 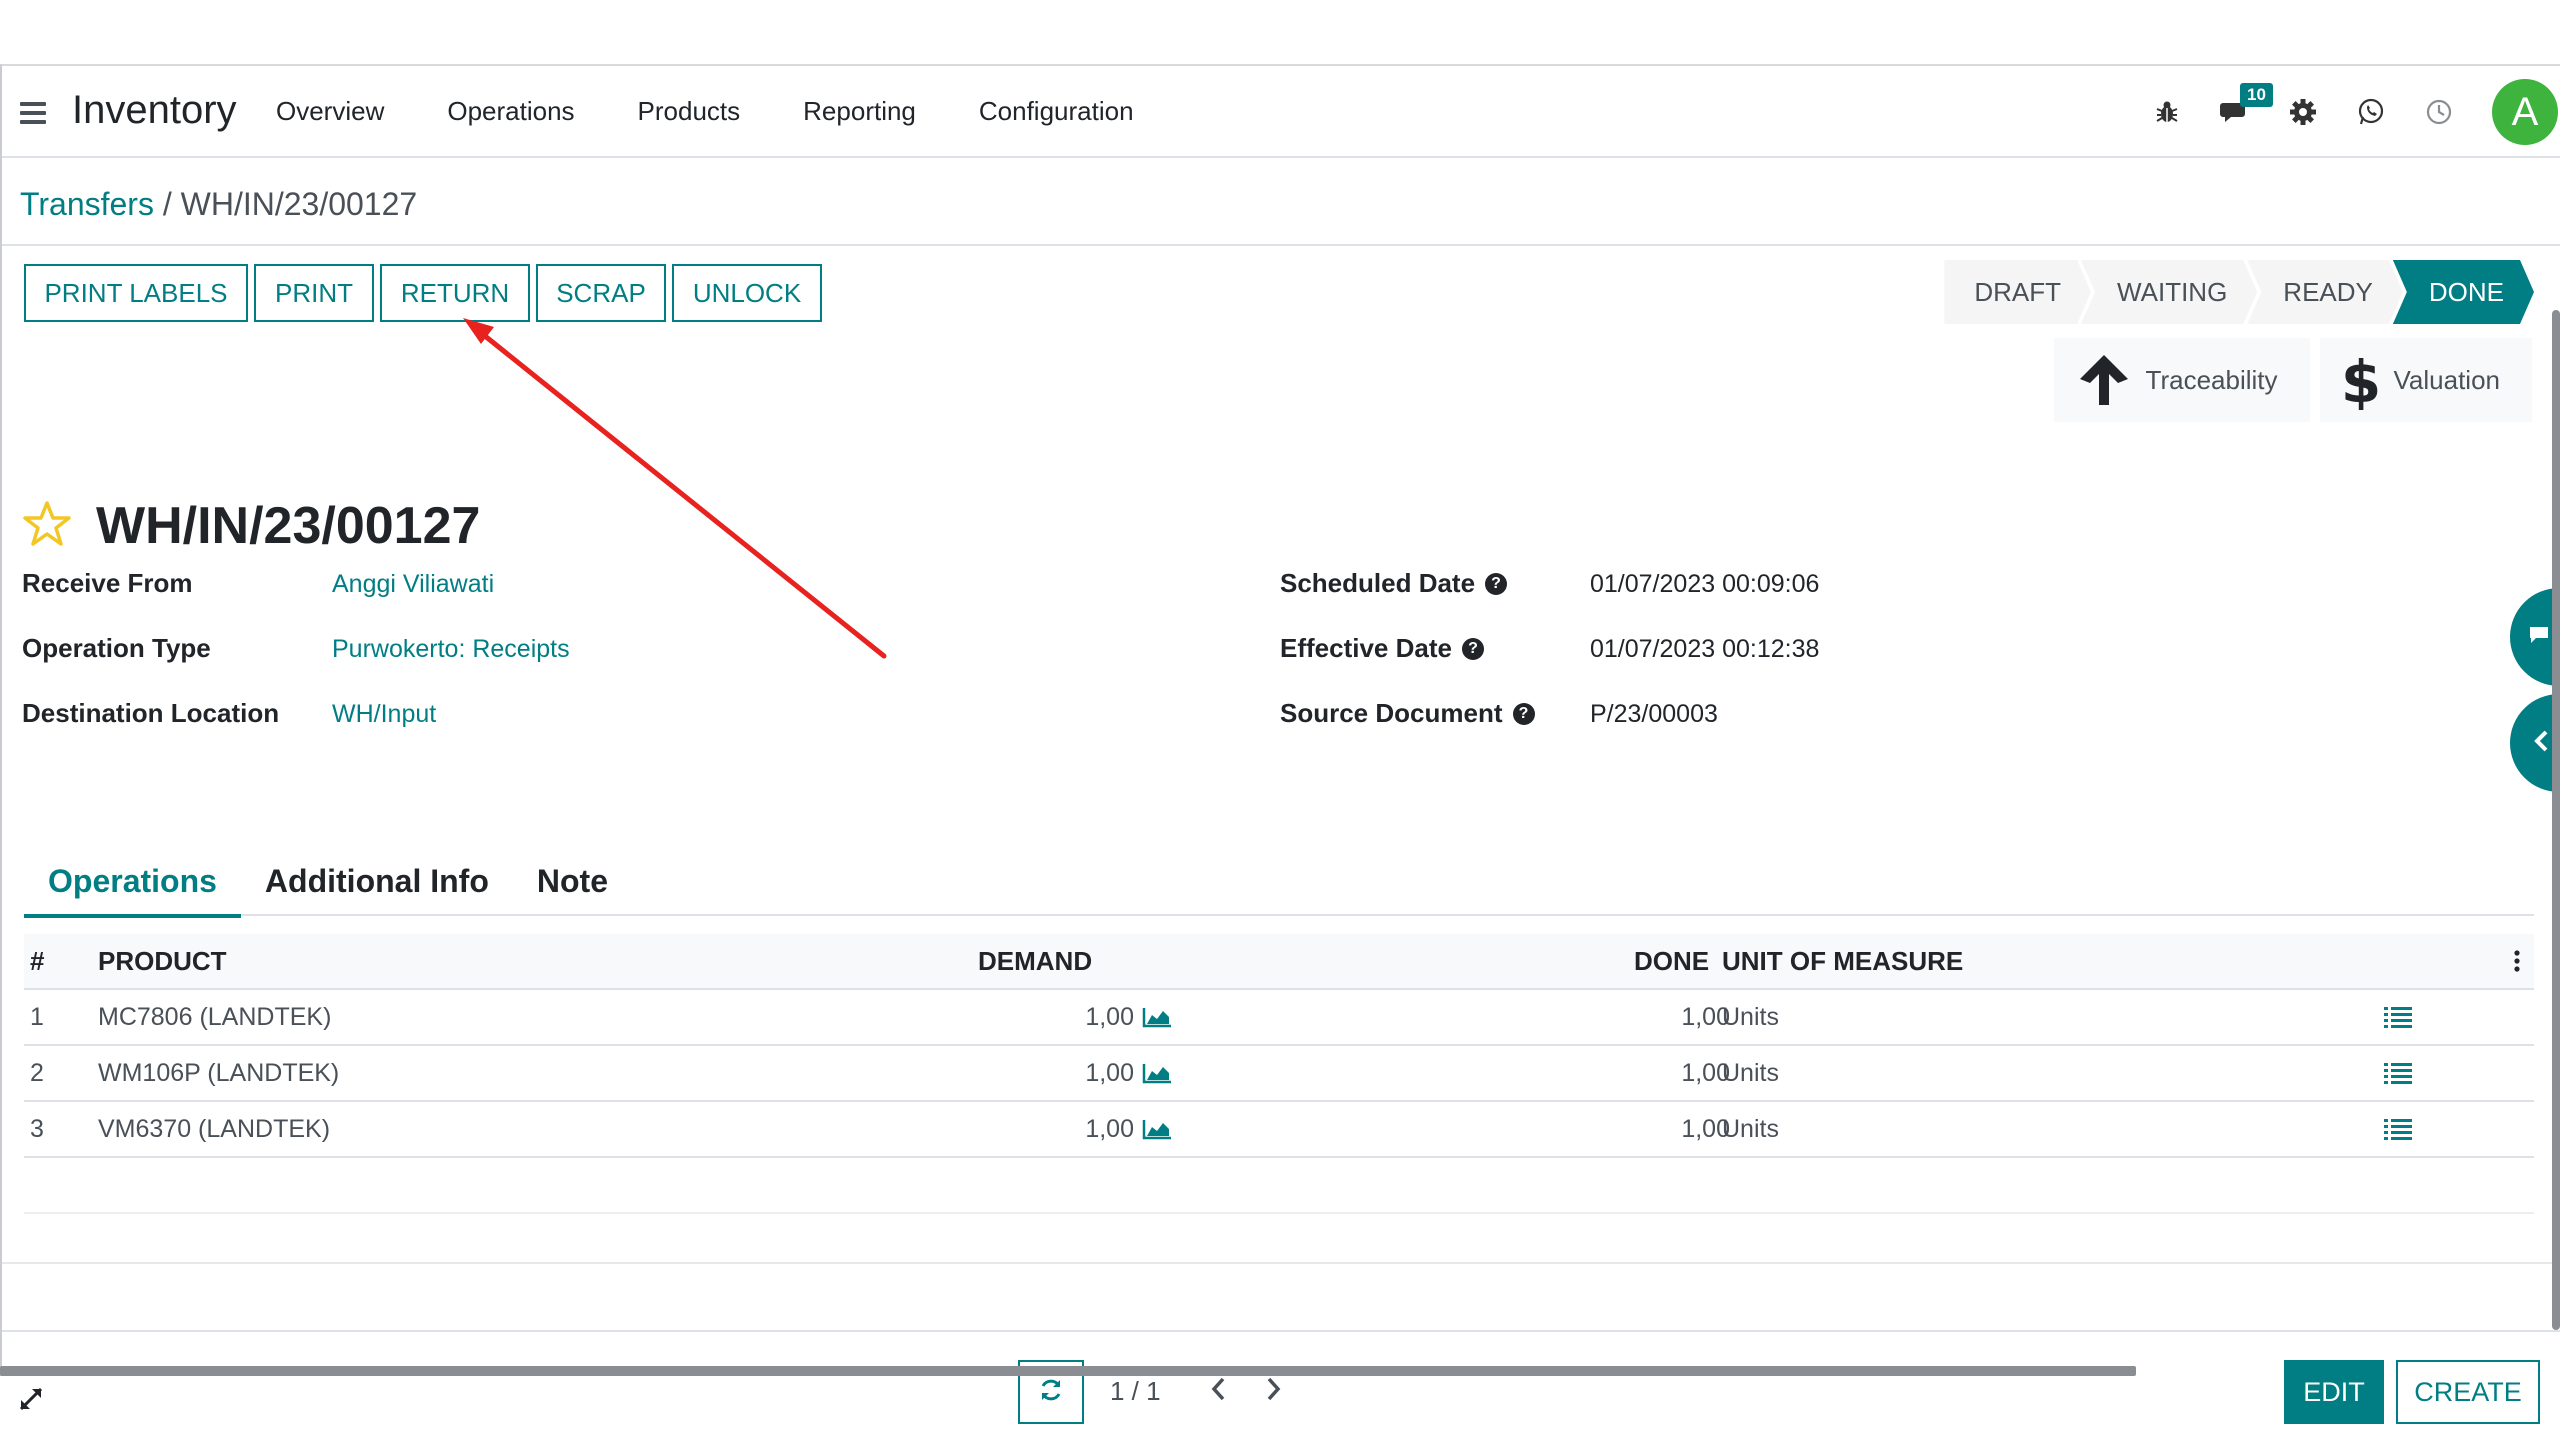 What do you see at coordinates (107, 583) in the screenshot?
I see `receive-from-label: Receive From` at bounding box center [107, 583].